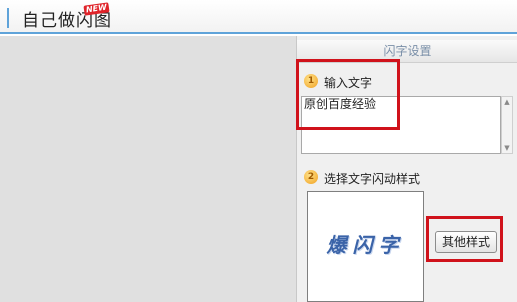 The image size is (517, 302). I want to click on scroll-down-icon: ▼, so click(507, 148).